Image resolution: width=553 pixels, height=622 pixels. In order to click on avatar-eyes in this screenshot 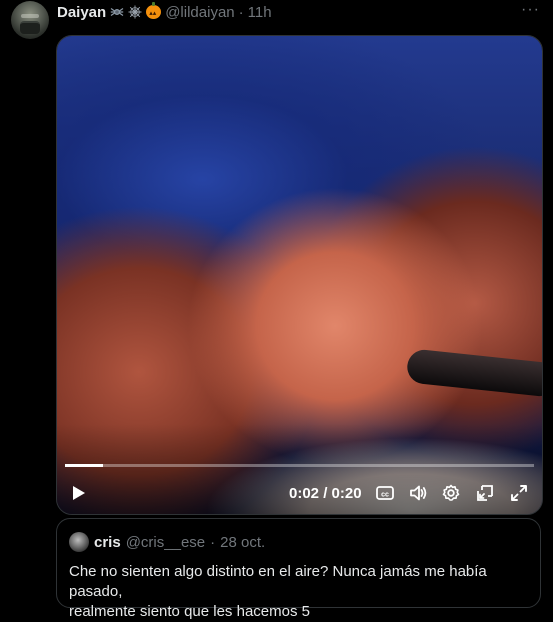, I will do `click(30, 16)`.